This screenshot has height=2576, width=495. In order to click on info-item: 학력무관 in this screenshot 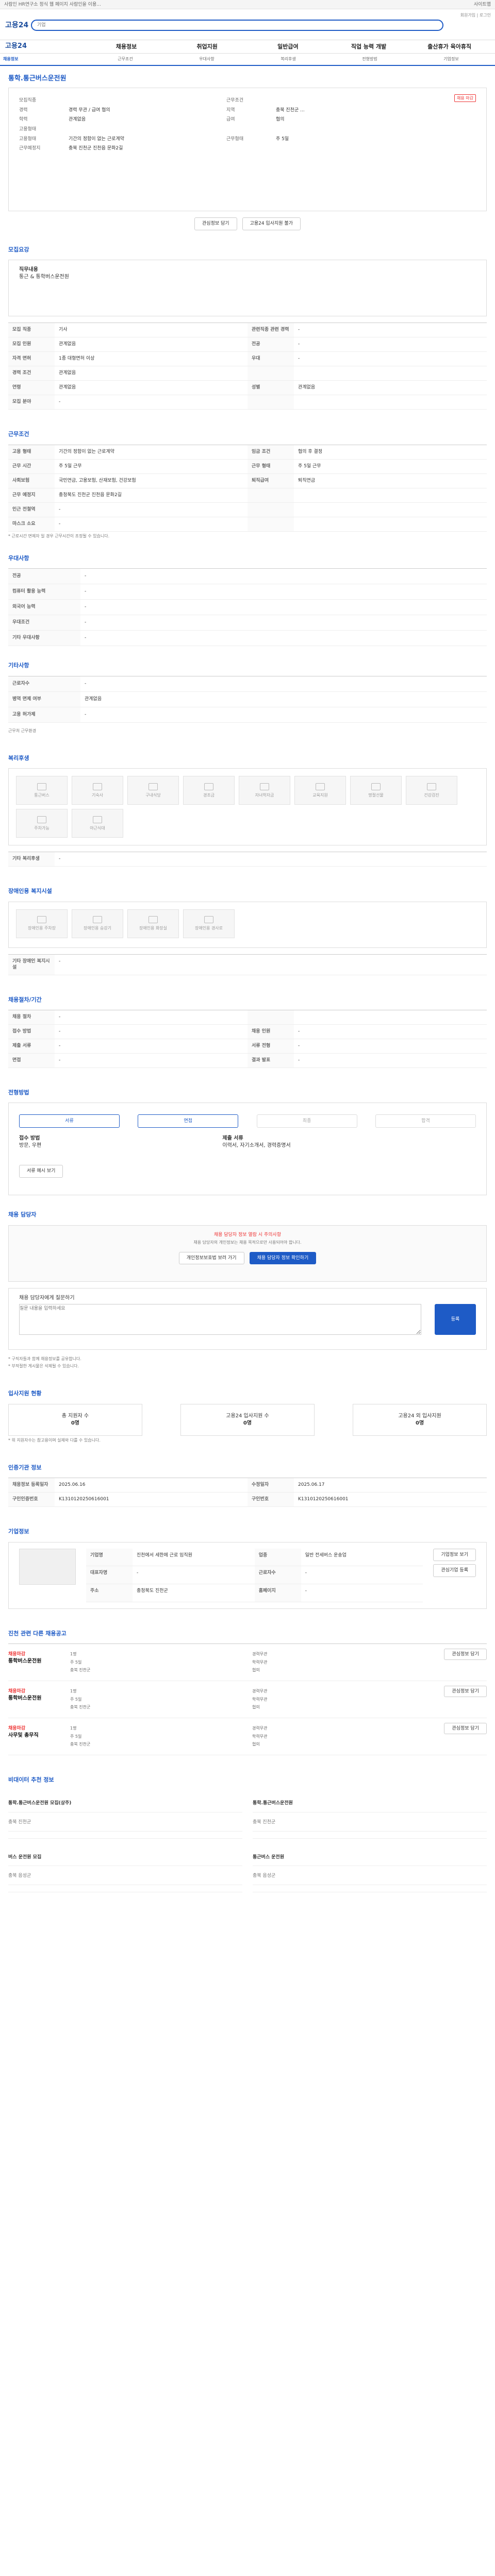, I will do `click(260, 1736)`.